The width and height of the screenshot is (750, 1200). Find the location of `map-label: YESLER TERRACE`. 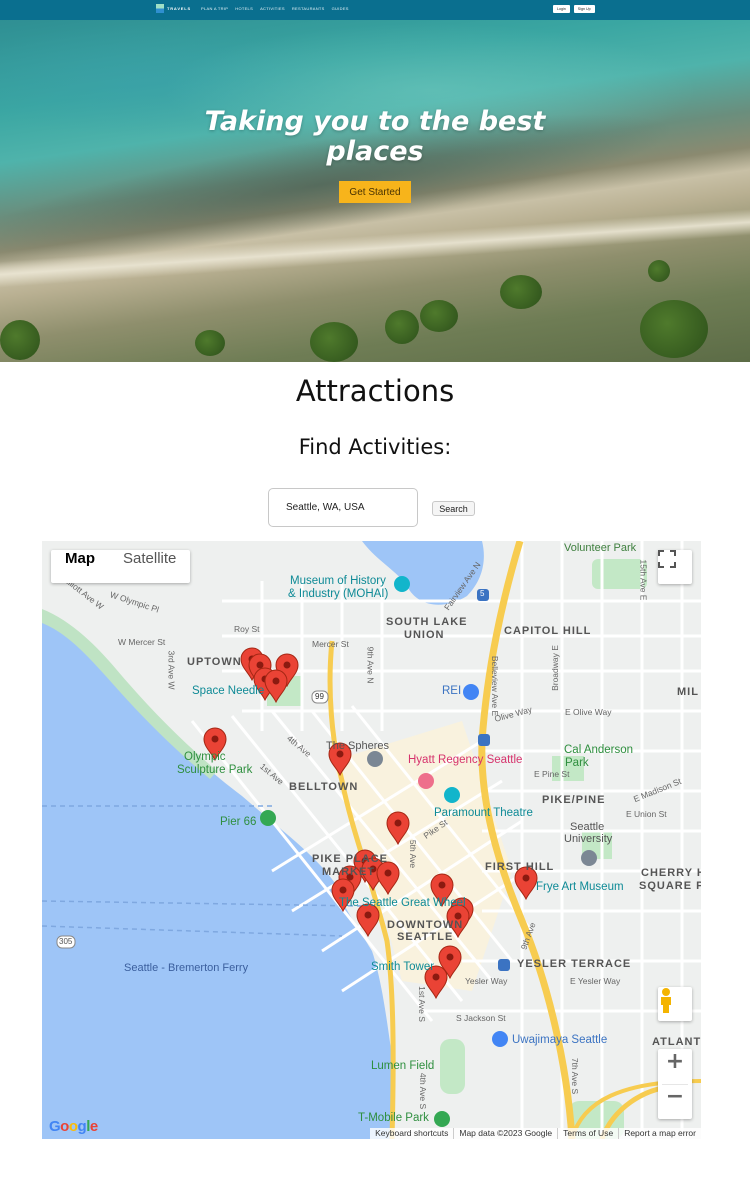

map-label: YESLER TERRACE is located at coordinates (574, 964).